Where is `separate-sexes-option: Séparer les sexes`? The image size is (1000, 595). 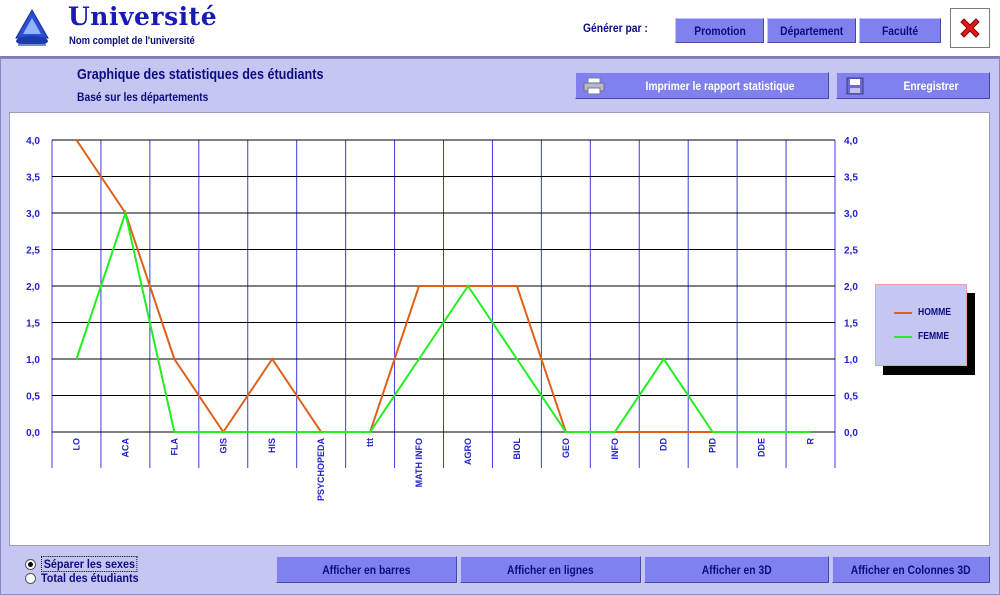 separate-sexes-option: Séparer les sexes is located at coordinates (86, 564).